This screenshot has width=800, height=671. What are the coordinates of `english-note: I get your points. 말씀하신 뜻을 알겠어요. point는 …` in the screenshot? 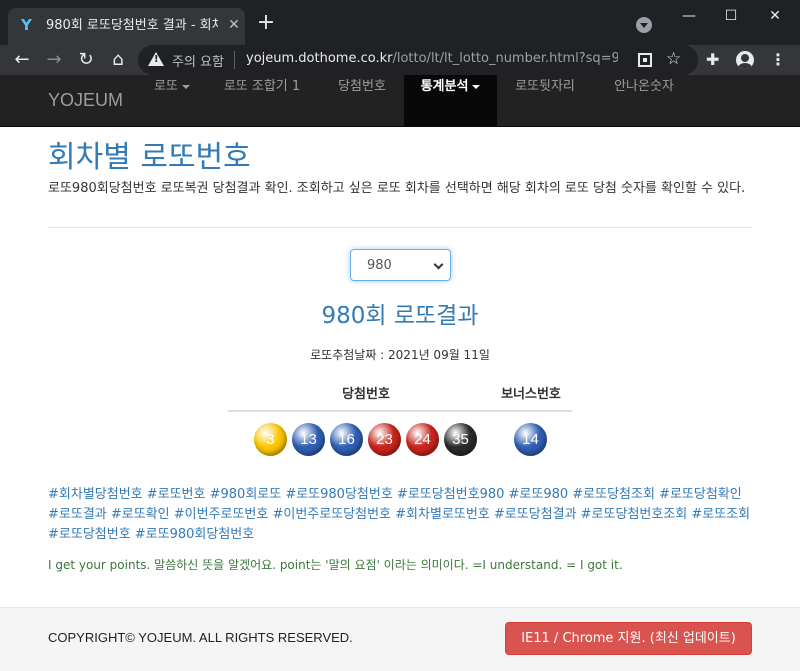 It's located at (335, 565).